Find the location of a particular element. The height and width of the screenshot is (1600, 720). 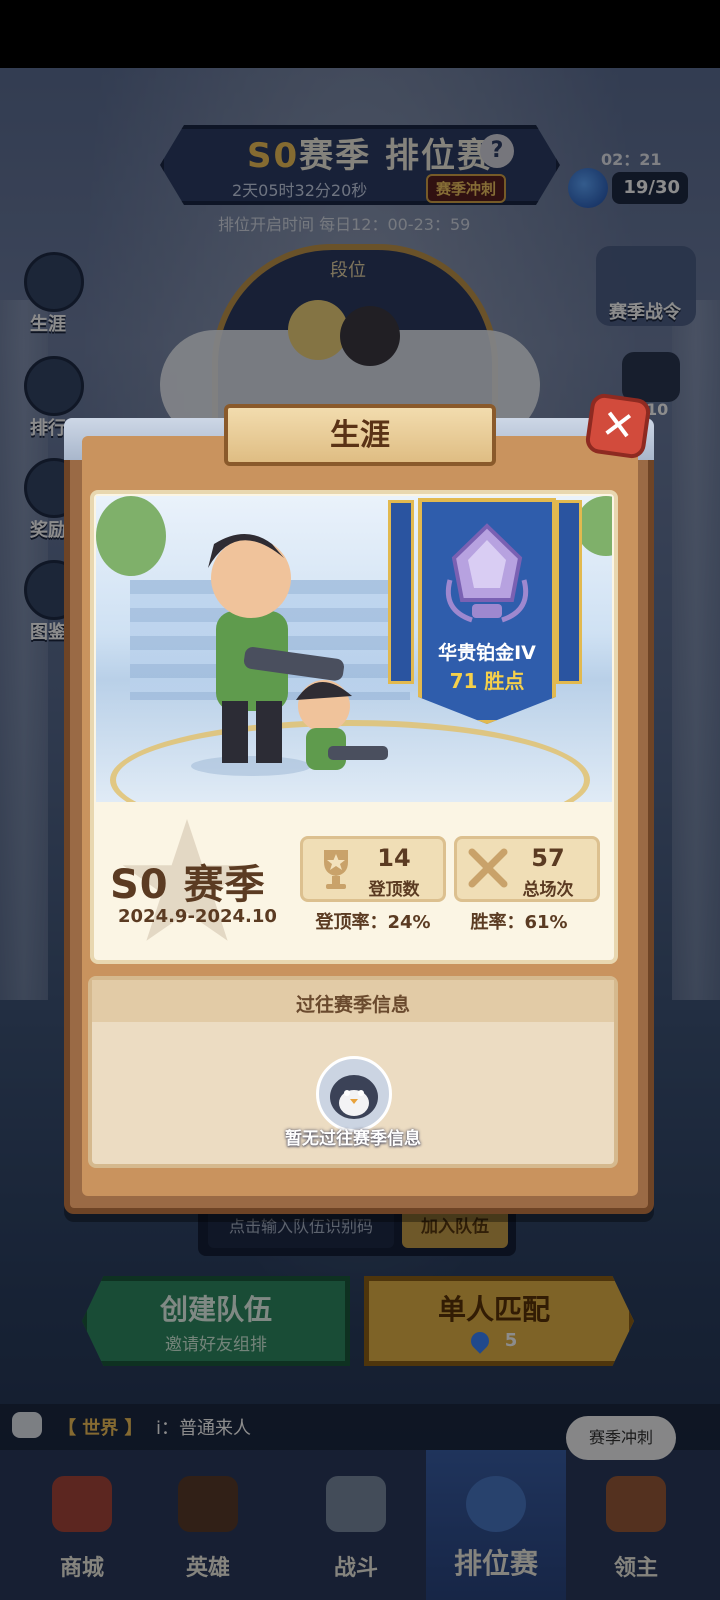

penguin-mascot-icon is located at coordinates (354, 1094).